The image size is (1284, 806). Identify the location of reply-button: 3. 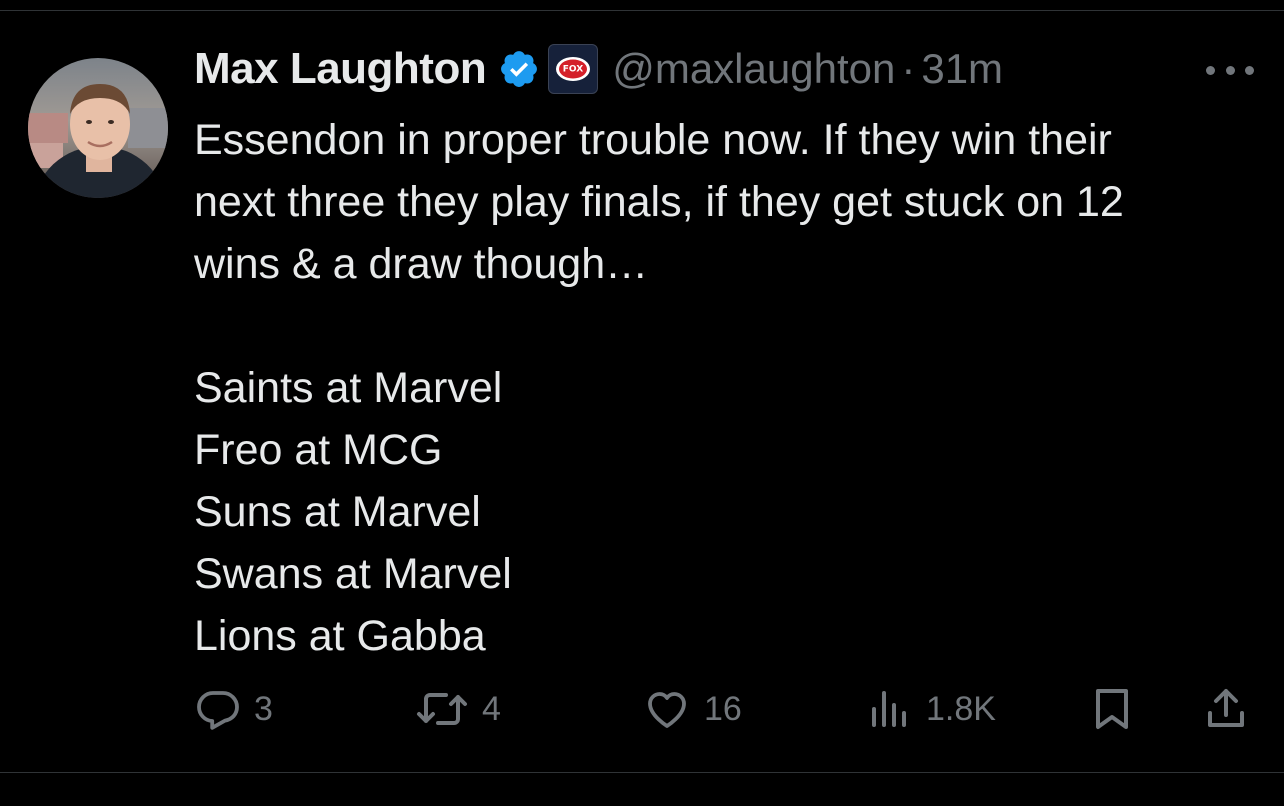
(233, 709).